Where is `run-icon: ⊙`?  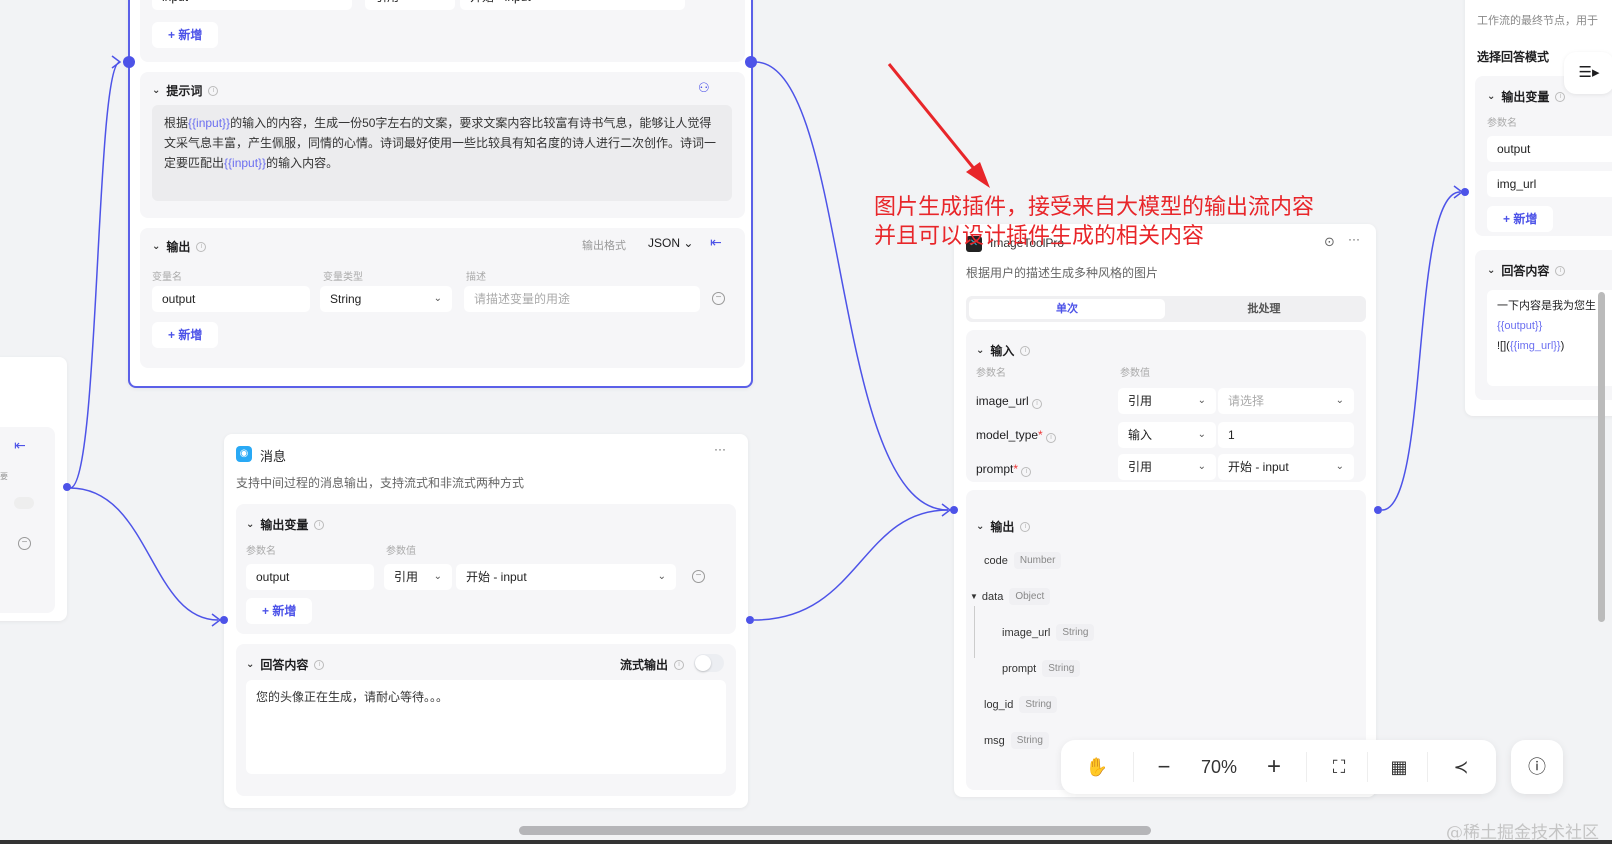
run-icon: ⊙ is located at coordinates (1329, 242).